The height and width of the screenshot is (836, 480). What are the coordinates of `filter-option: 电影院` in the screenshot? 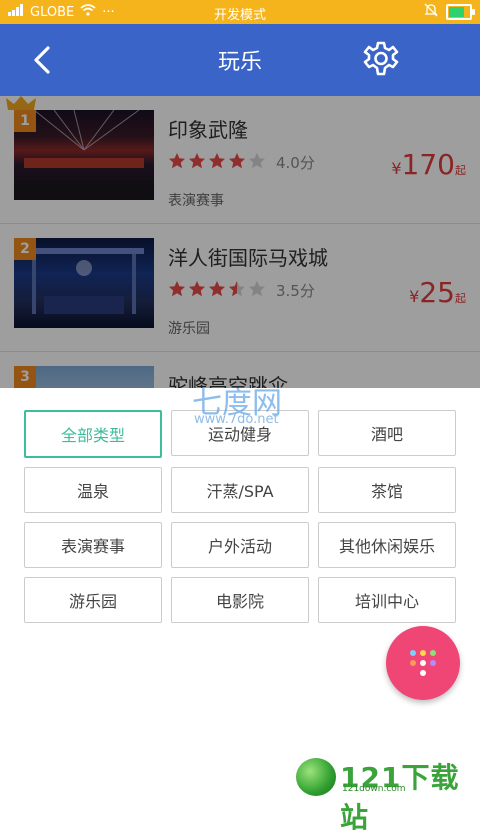 It's located at (240, 600).